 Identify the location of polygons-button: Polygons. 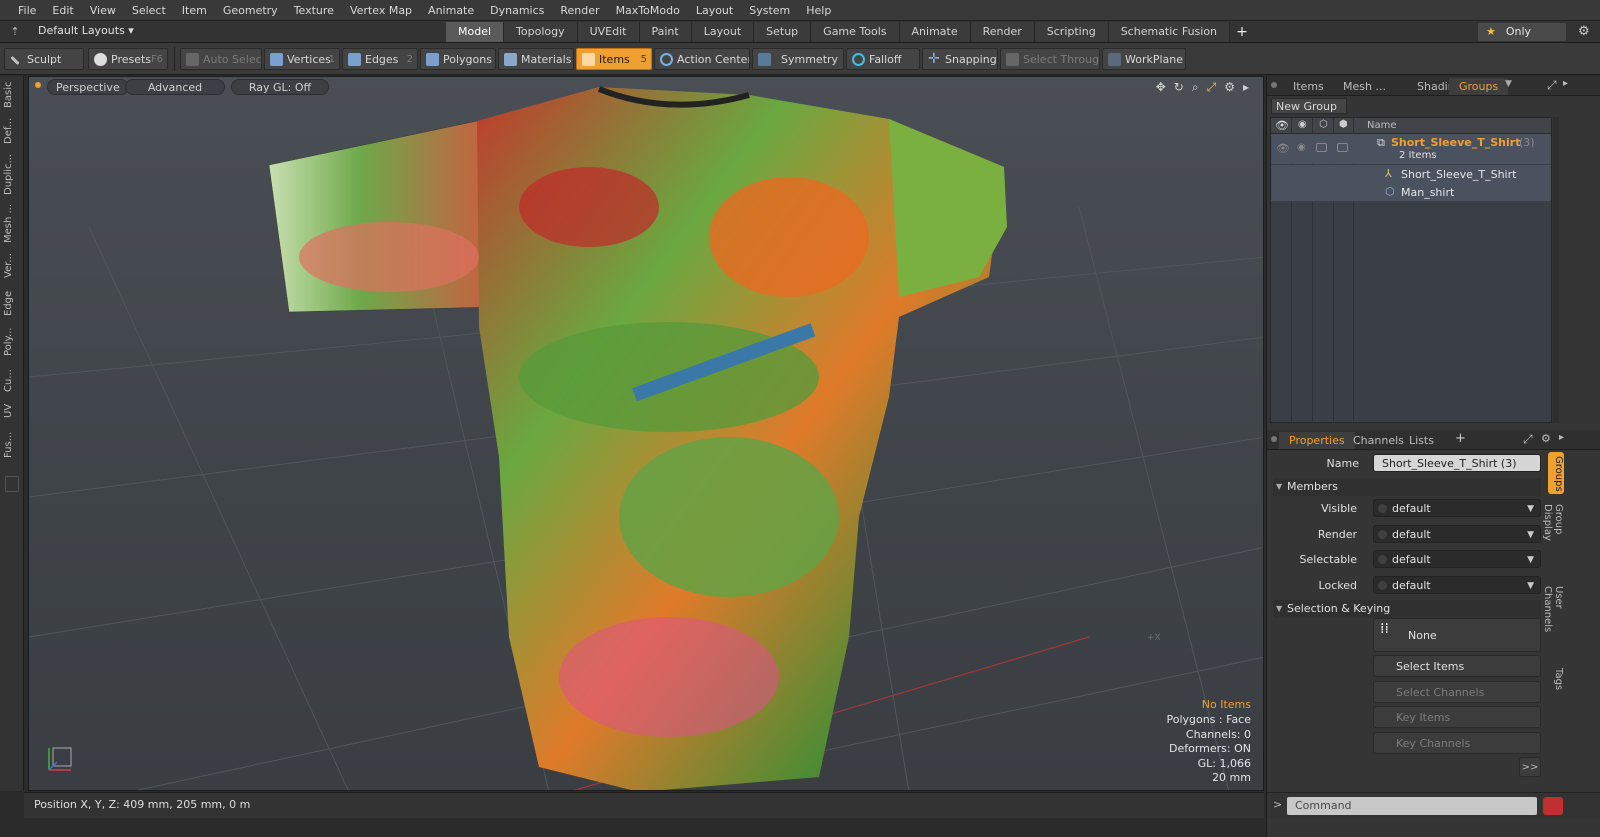
(458, 59).